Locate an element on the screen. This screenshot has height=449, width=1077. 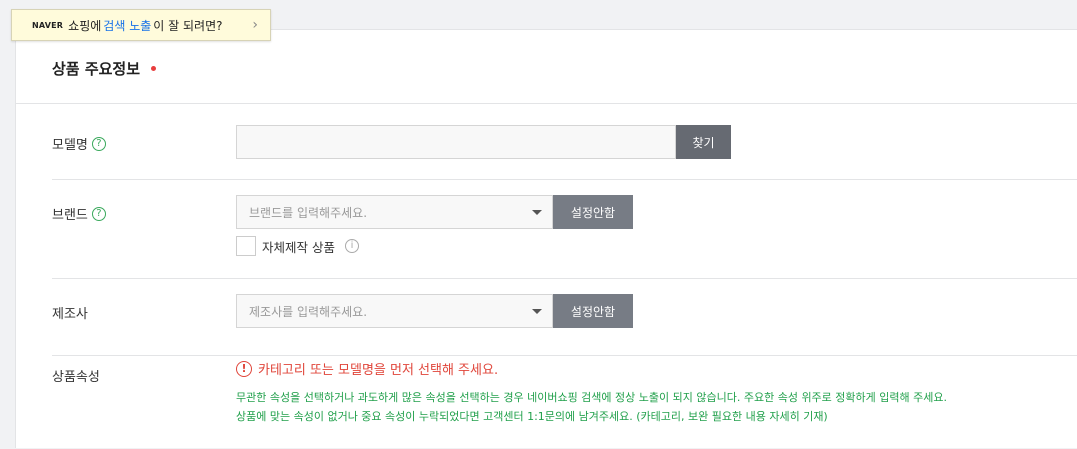
search-exposure-banner: NAVER 쇼핑에 검색 노출 이 잘 되려면? › is located at coordinates (141, 25).